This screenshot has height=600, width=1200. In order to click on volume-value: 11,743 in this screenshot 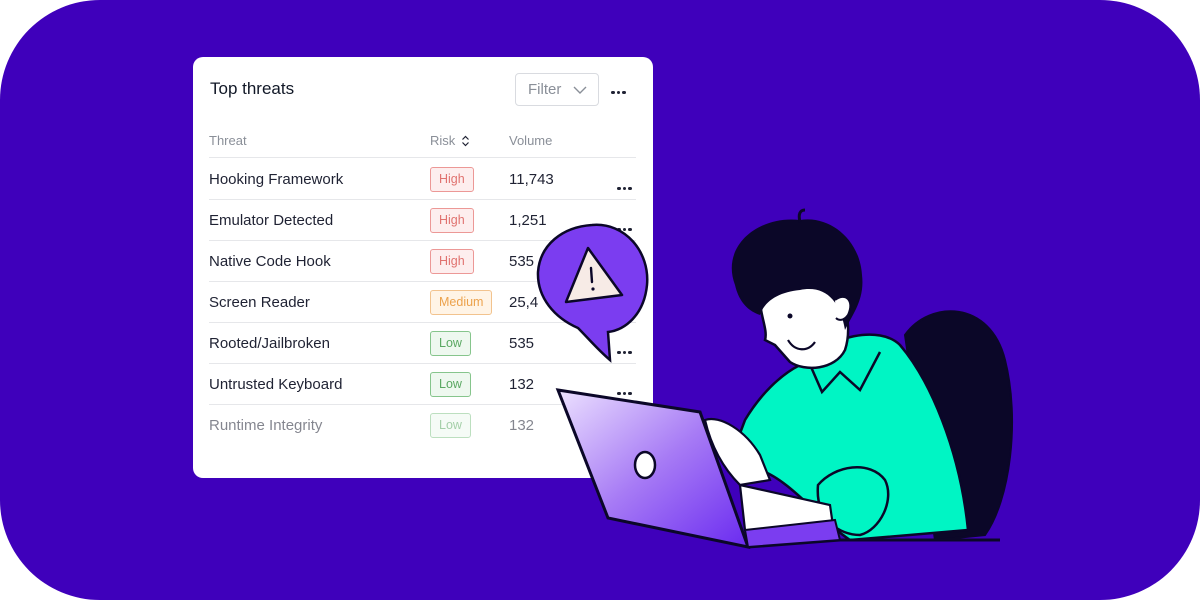, I will do `click(531, 179)`.